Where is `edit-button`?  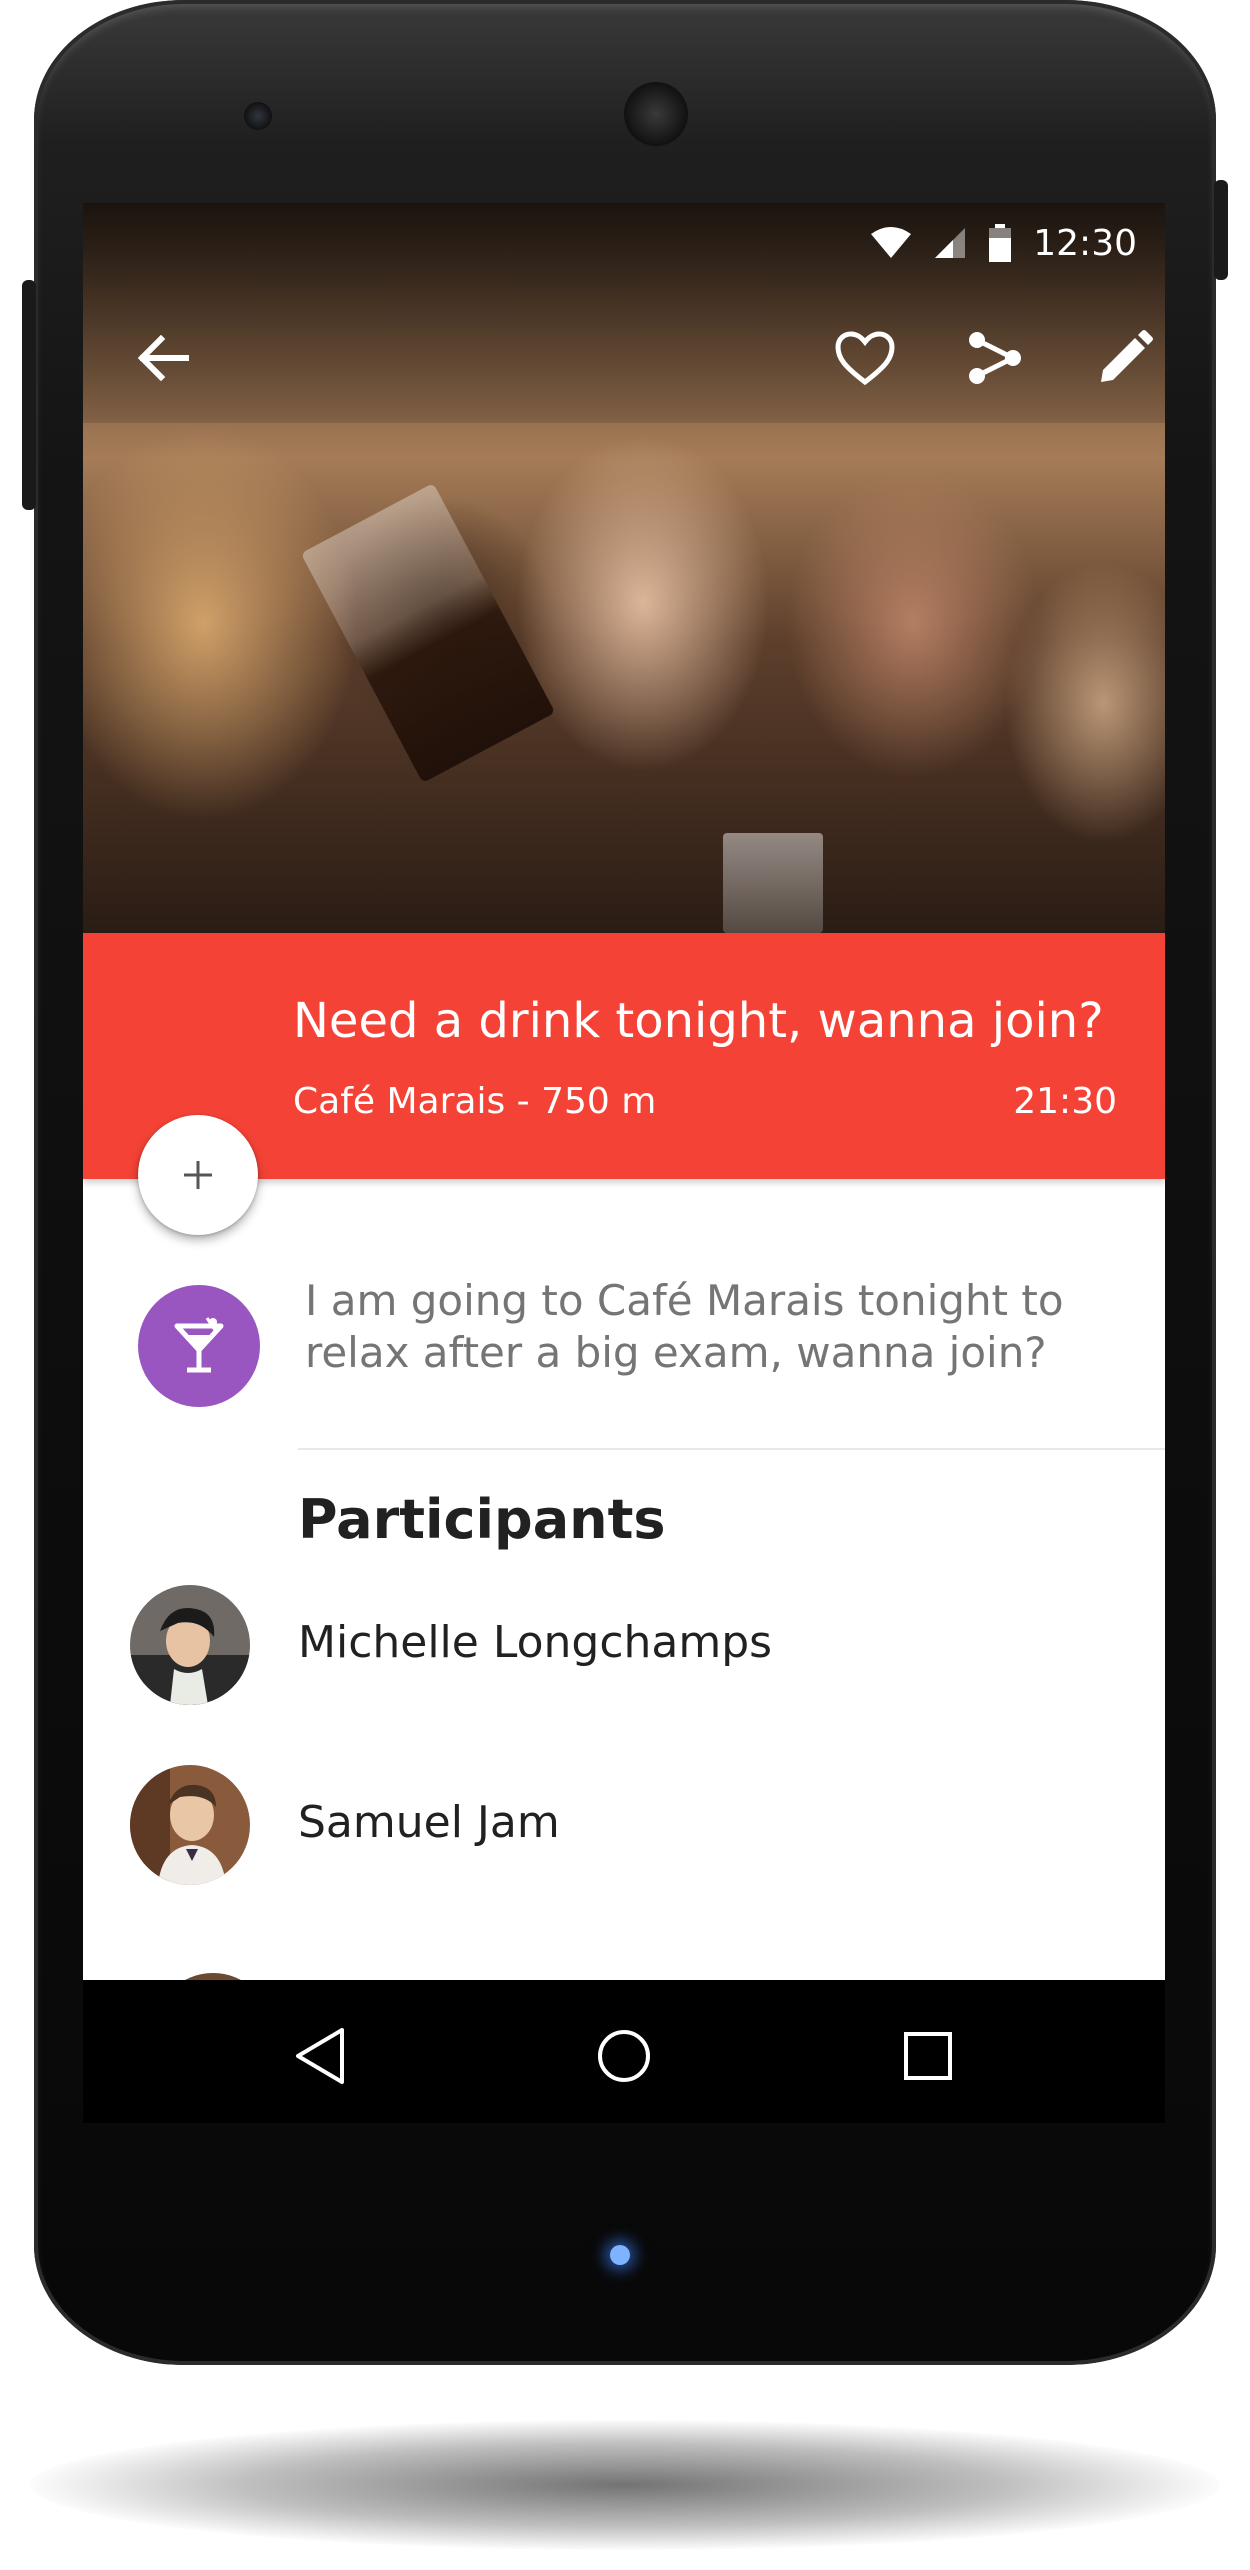
edit-button is located at coordinates (1120, 358).